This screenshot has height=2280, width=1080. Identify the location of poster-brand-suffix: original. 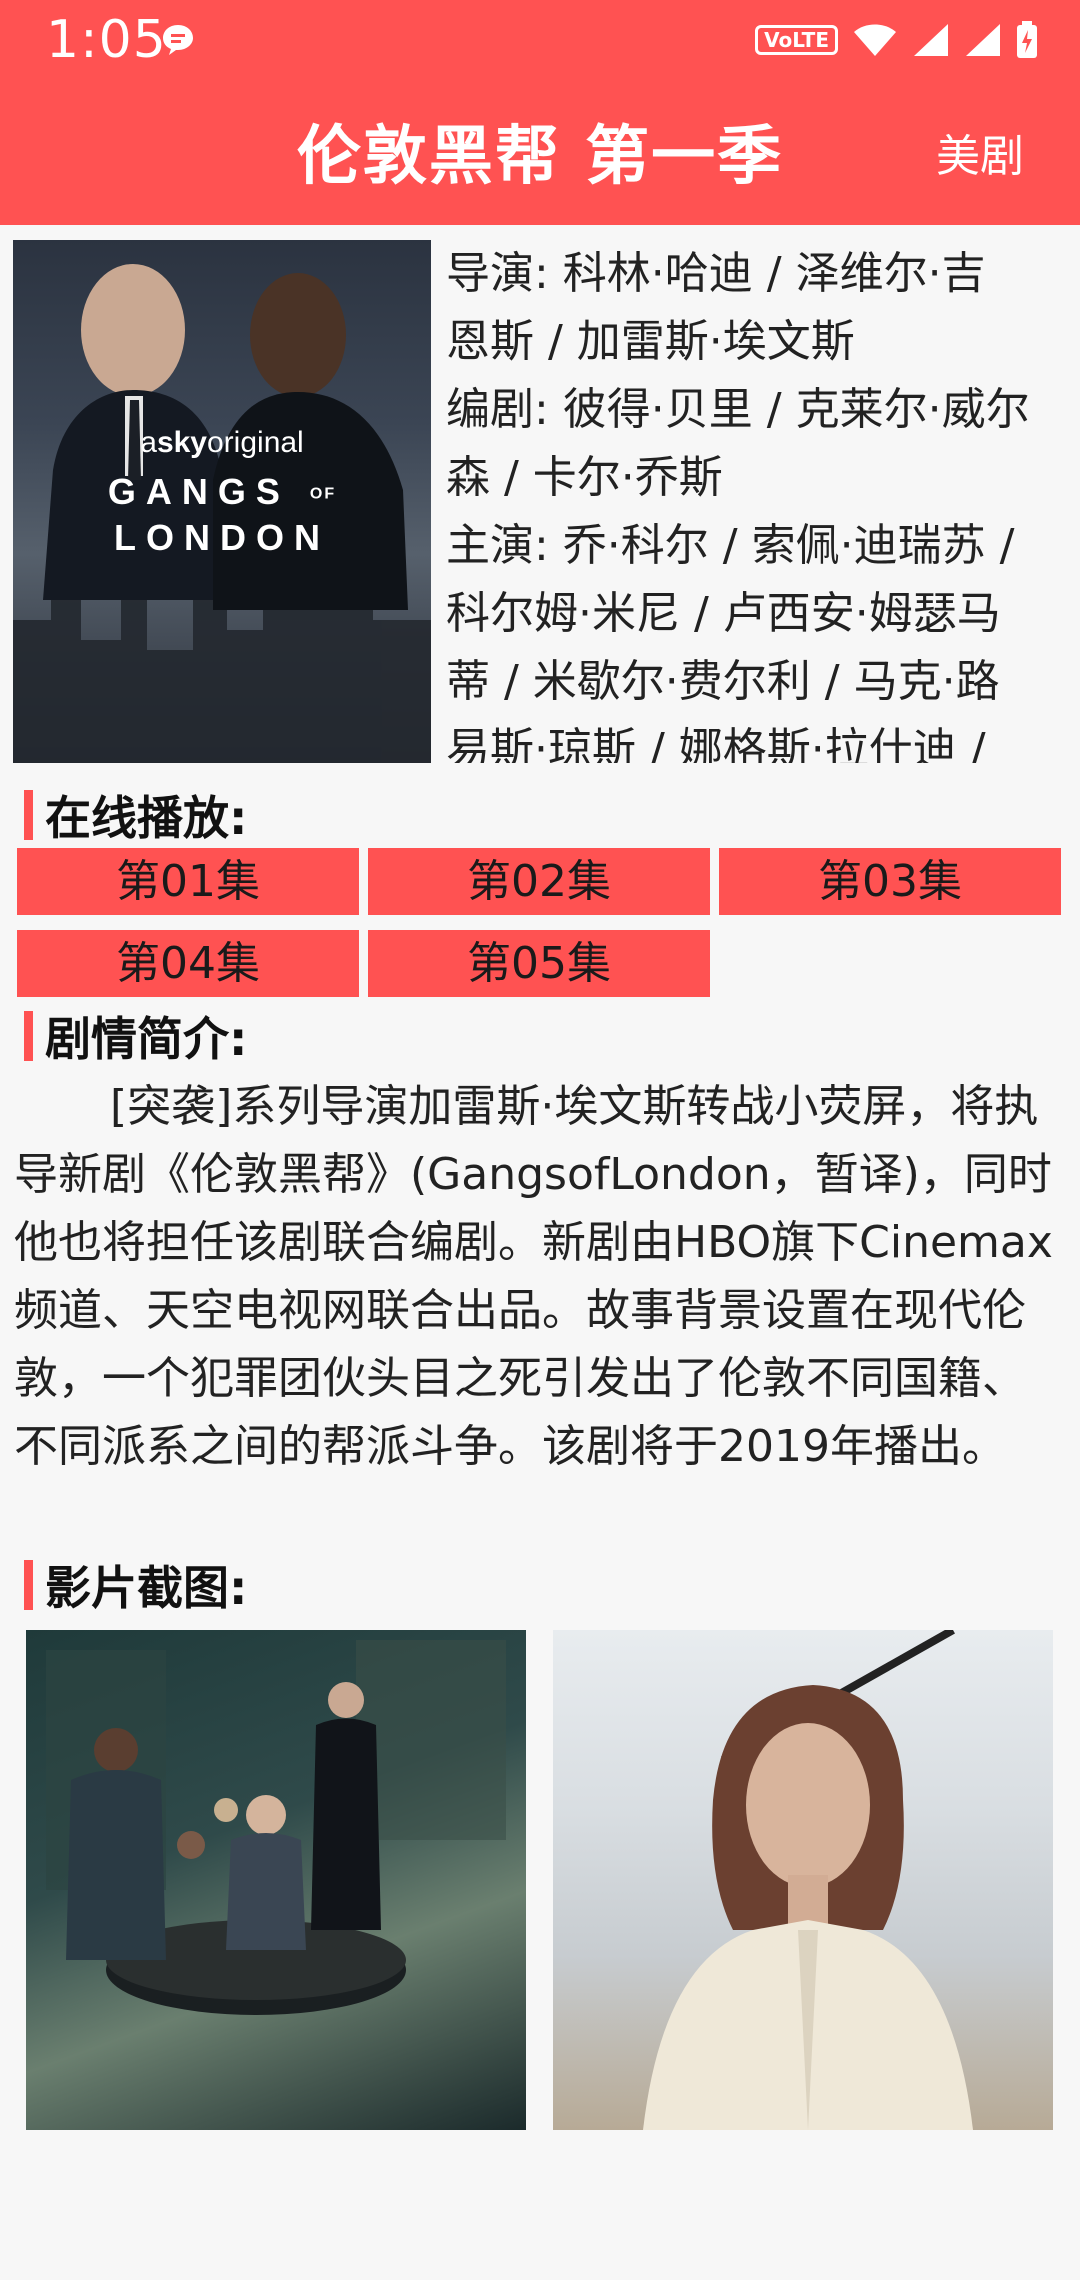
(255, 442).